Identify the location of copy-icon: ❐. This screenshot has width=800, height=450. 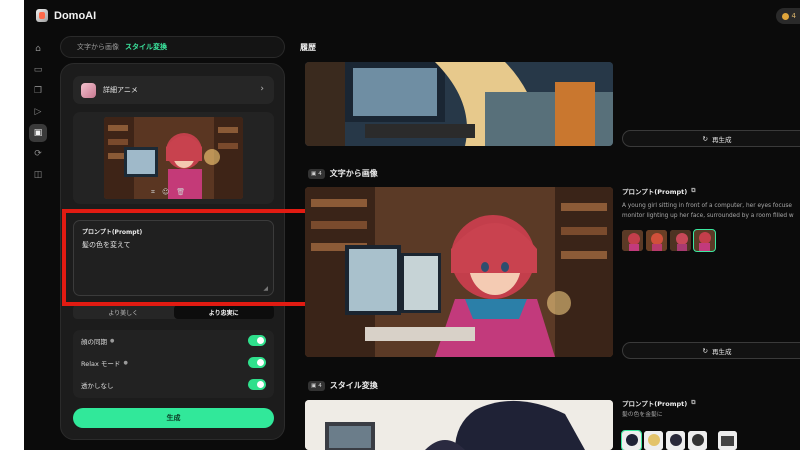
(38, 91).